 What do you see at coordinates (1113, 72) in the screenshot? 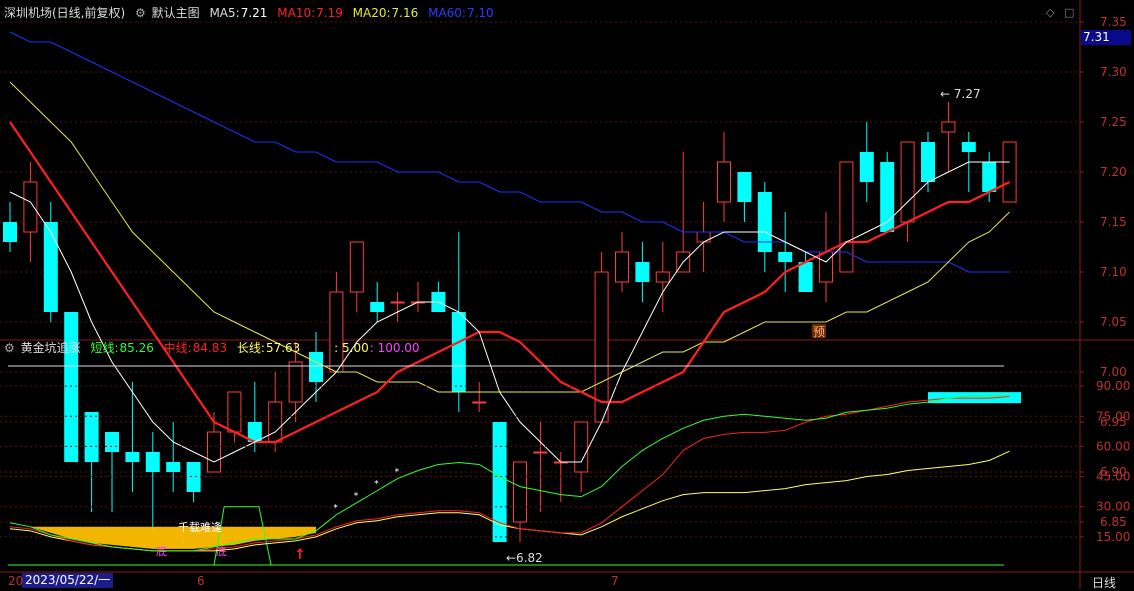
I see `price-tick-label: 7.30` at bounding box center [1113, 72].